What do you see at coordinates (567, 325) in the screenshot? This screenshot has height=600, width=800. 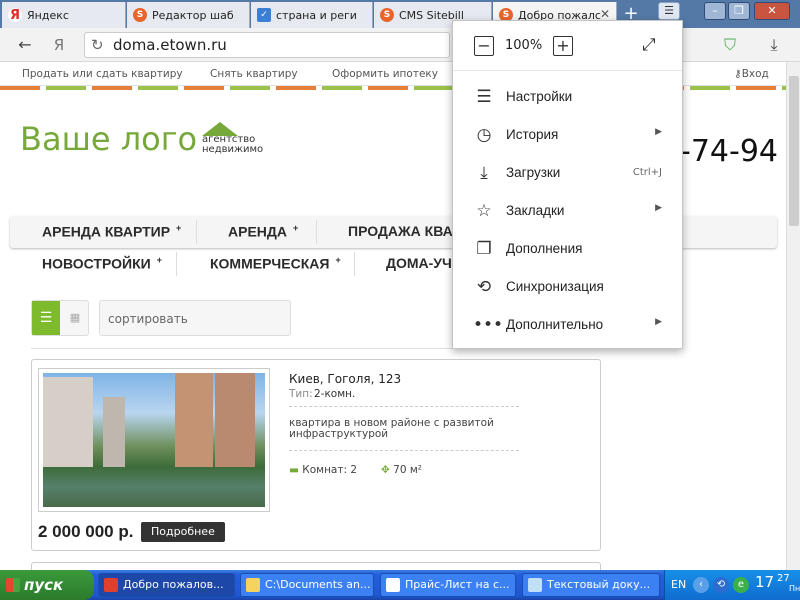 I see `menu-item-more: ••• Дополнительно ▶` at bounding box center [567, 325].